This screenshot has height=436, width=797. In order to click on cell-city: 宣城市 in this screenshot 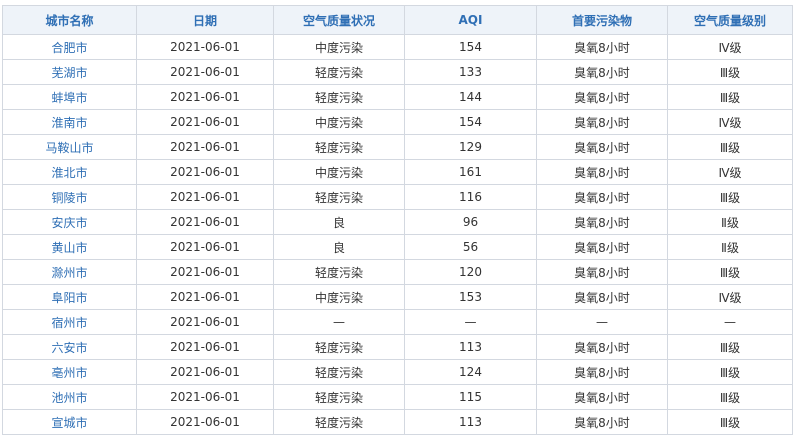, I will do `click(69, 422)`.